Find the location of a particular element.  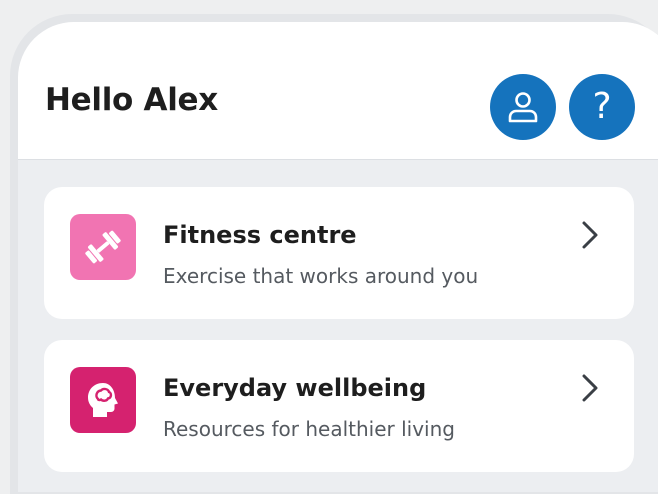

dumbbell-icon is located at coordinates (103, 247).